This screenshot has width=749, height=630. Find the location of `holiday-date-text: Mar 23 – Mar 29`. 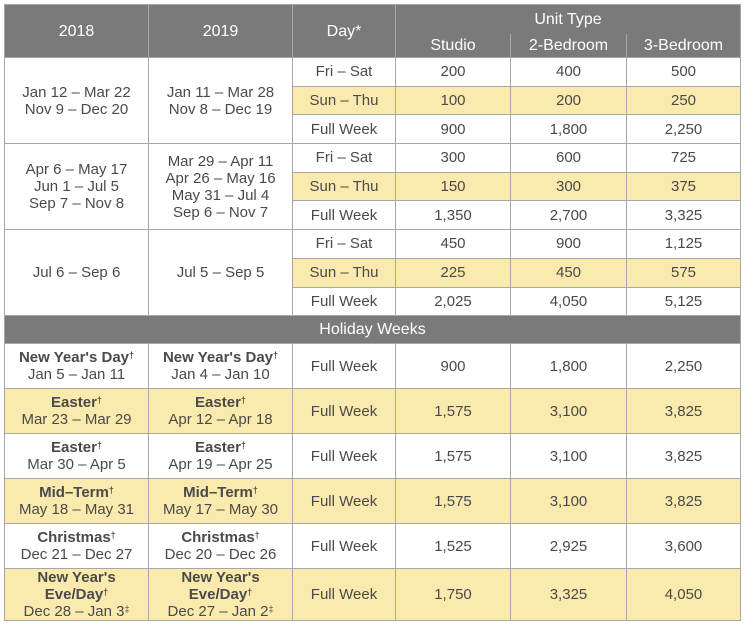

holiday-date-text: Mar 23 – Mar 29 is located at coordinates (76, 420).